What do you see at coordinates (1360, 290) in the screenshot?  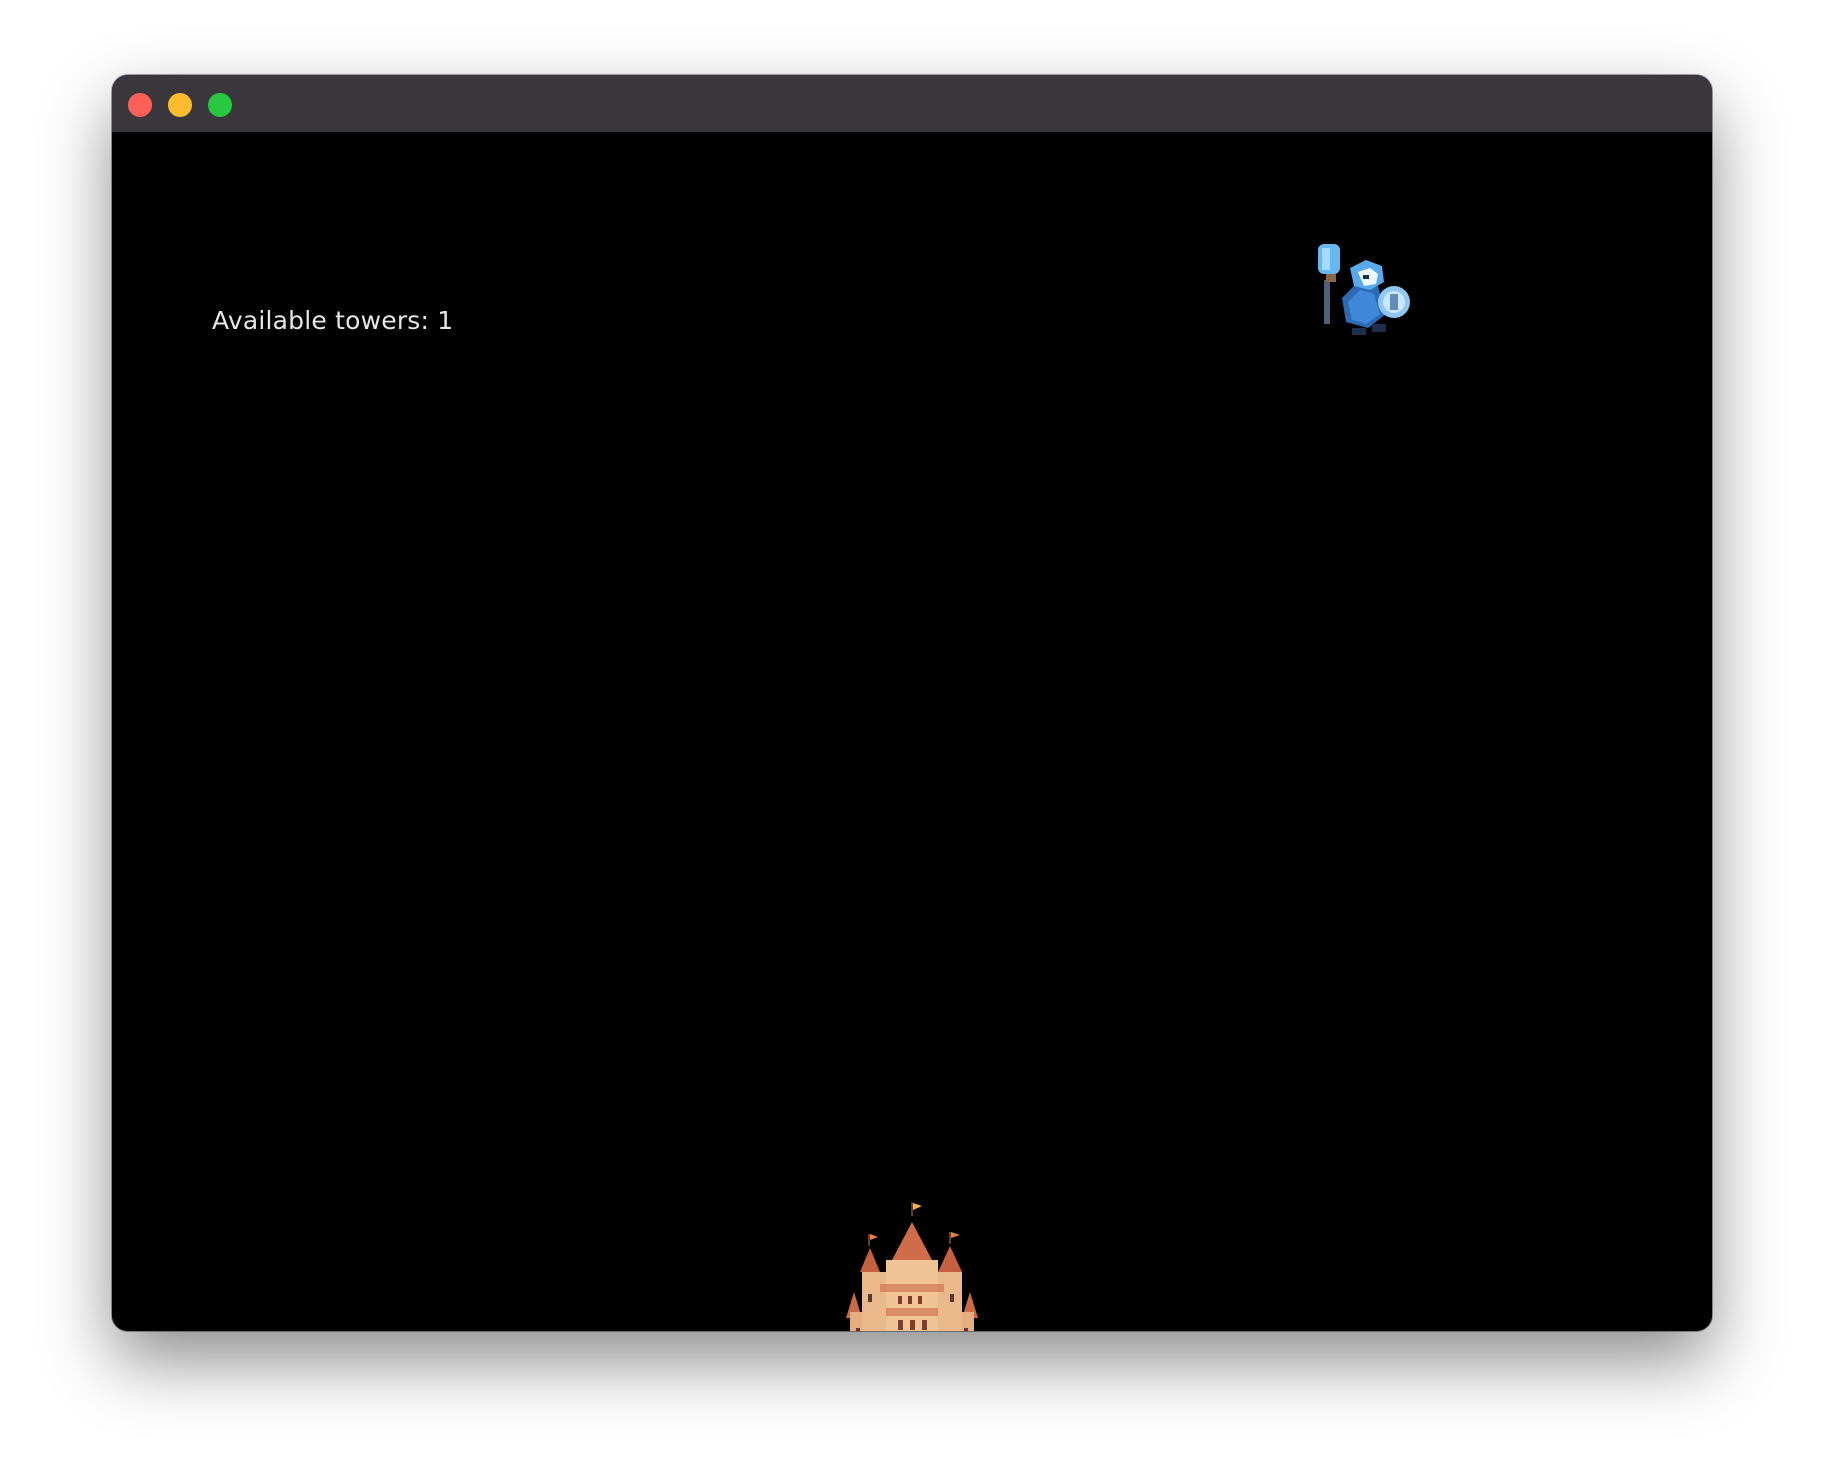 I see `enemy-knight-sprite` at bounding box center [1360, 290].